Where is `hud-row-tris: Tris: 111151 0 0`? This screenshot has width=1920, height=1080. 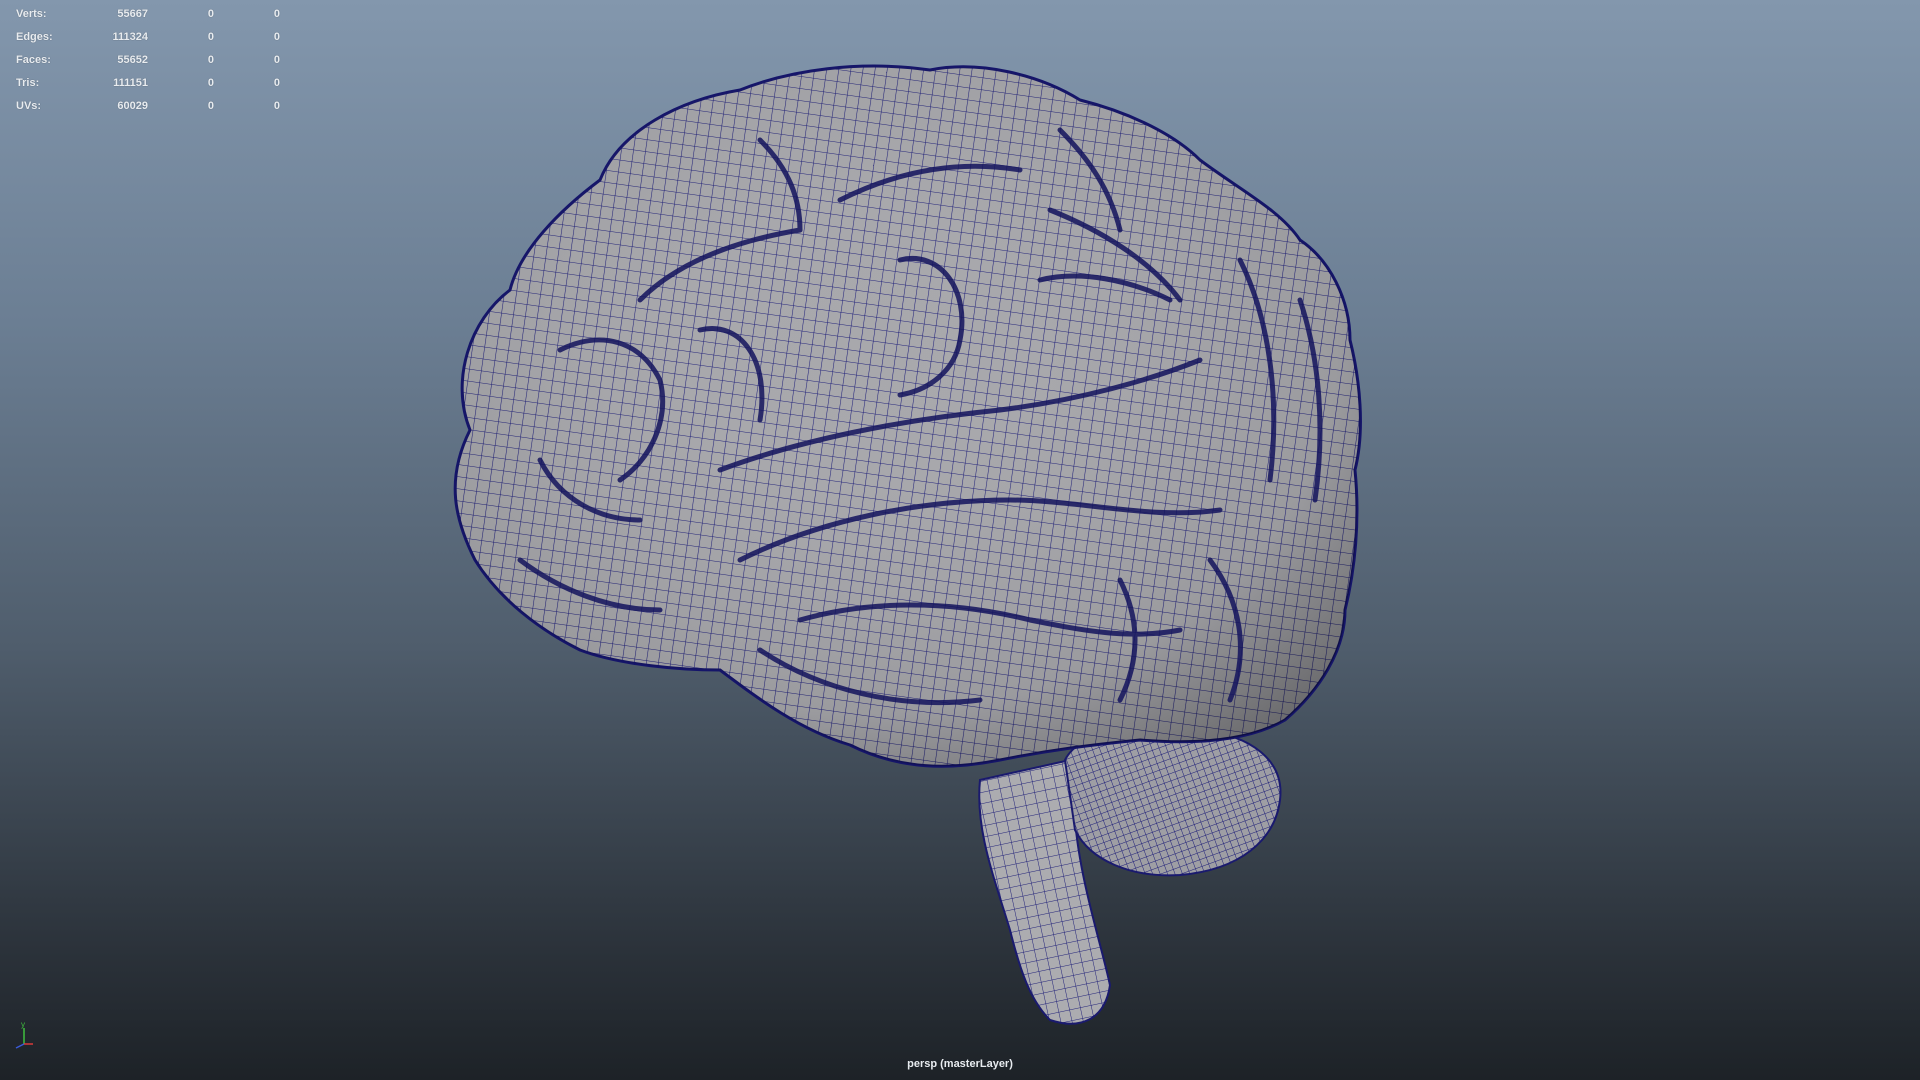
hud-row-tris: Tris: 111151 0 0 is located at coordinates (148, 82).